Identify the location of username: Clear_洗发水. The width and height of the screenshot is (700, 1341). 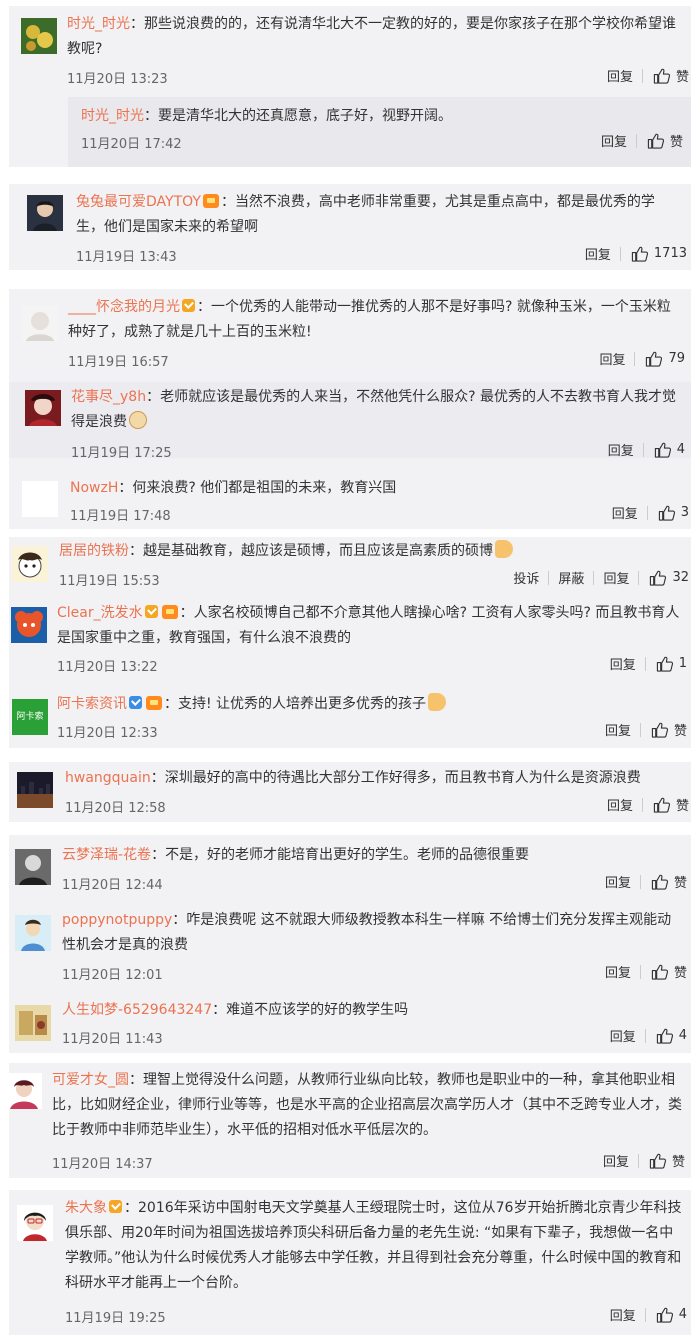
(100, 613).